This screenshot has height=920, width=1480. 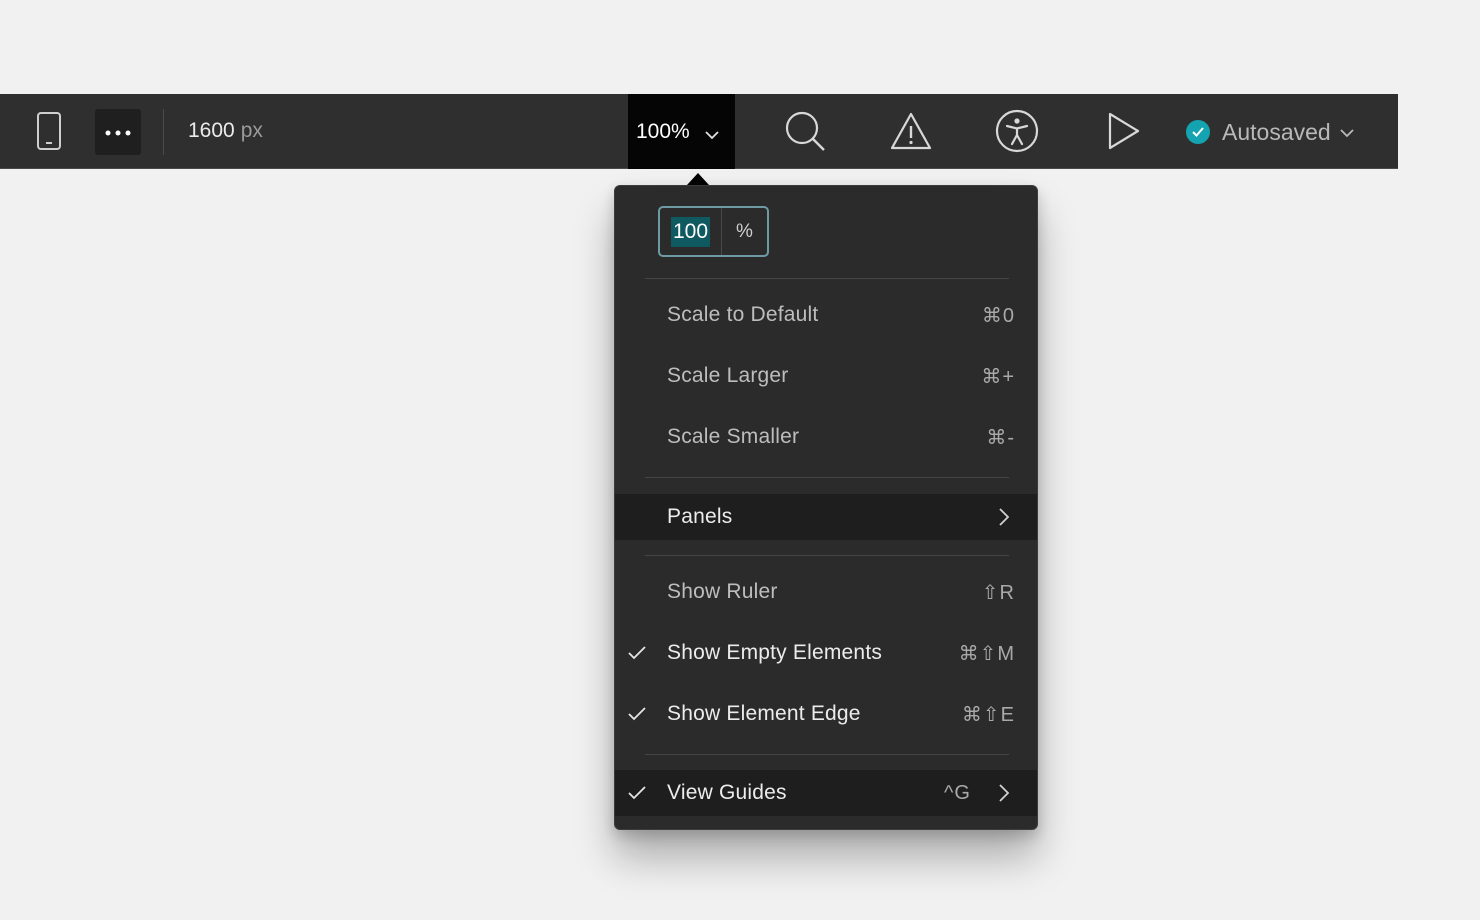 What do you see at coordinates (764, 713) in the screenshot?
I see `menu-item-label: Show Element Edge` at bounding box center [764, 713].